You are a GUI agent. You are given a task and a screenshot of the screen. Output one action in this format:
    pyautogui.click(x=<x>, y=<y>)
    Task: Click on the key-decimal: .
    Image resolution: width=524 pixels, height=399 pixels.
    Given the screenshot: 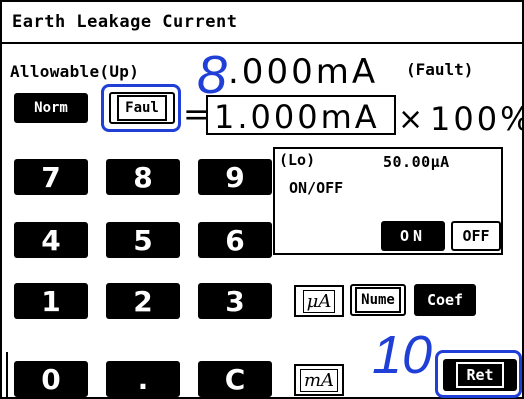 What is the action you would take?
    pyautogui.click(x=143, y=379)
    